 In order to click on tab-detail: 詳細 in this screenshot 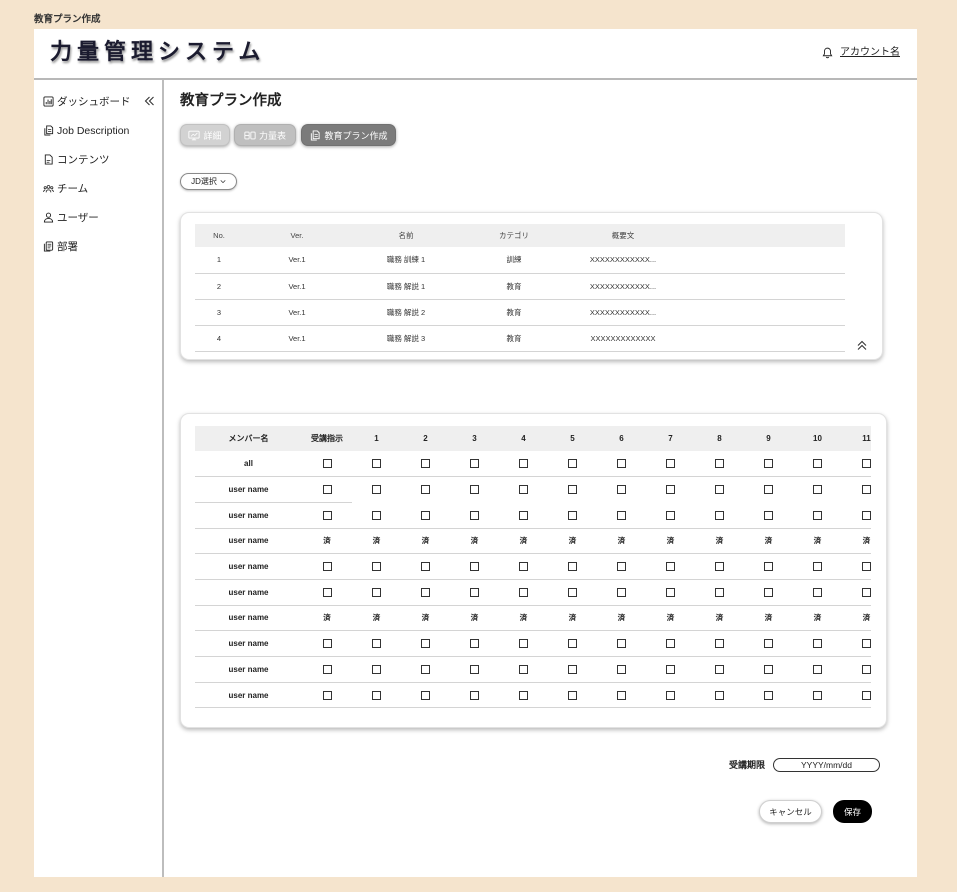, I will do `click(205, 135)`.